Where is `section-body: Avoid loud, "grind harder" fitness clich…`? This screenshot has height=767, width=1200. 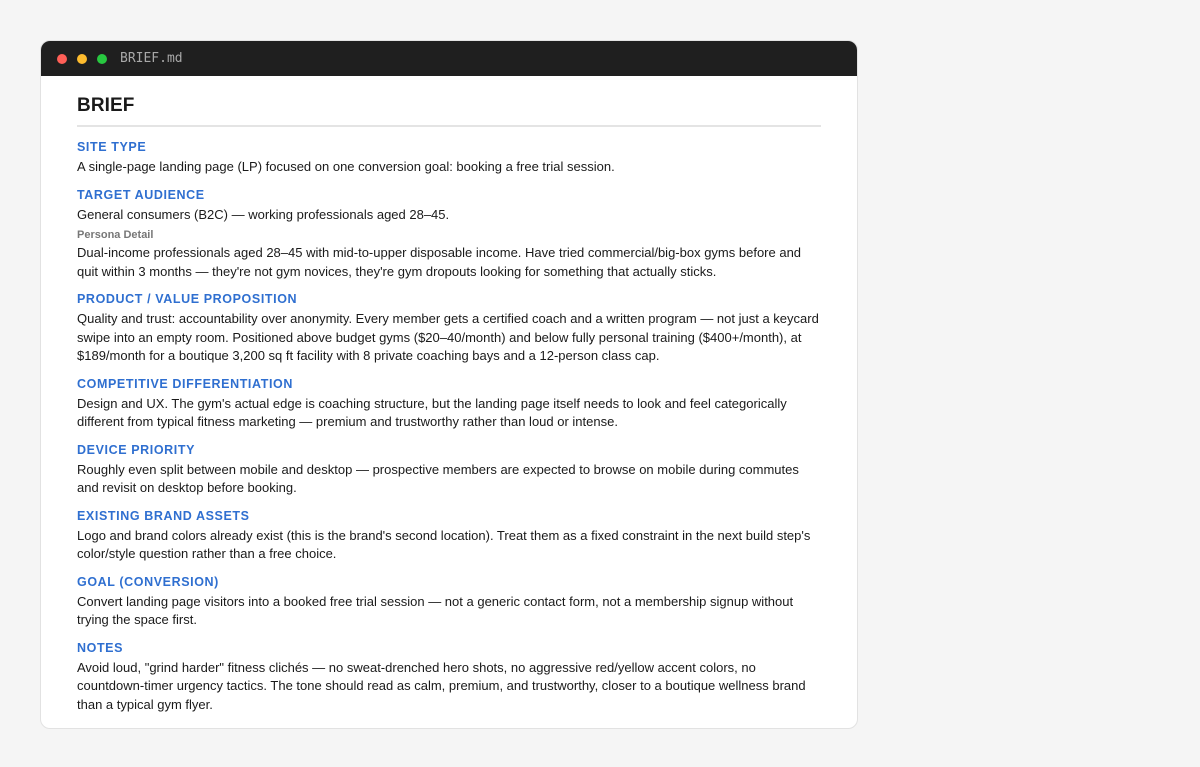 section-body: Avoid loud, "grind harder" fitness clich… is located at coordinates (441, 685).